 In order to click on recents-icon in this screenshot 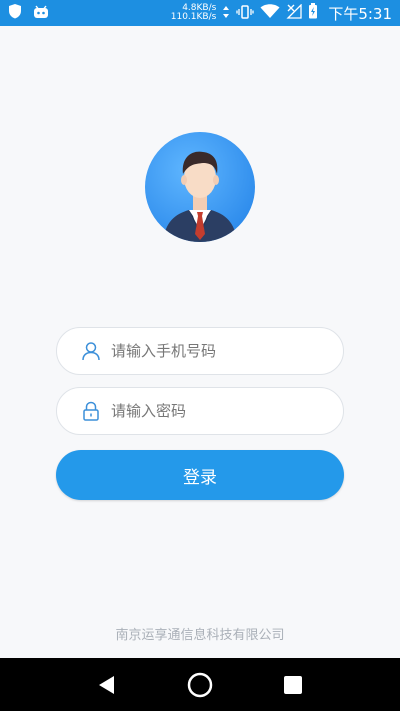, I will do `click(293, 685)`.